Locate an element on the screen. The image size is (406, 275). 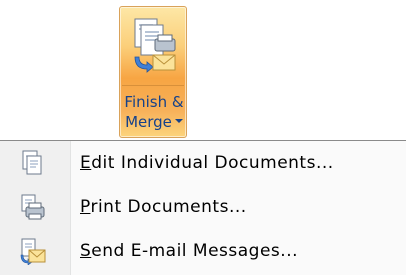
finish-merge-label-line1: Finish & is located at coordinates (154, 102).